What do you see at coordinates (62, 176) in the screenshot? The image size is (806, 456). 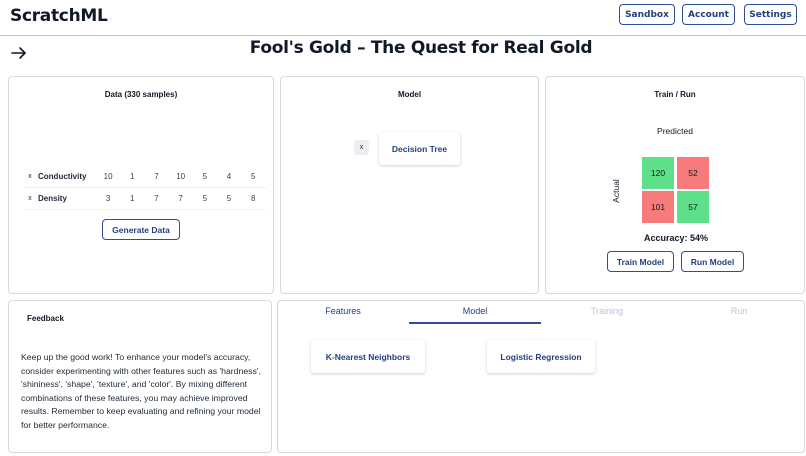 I see `feature-name: Conductivity` at bounding box center [62, 176].